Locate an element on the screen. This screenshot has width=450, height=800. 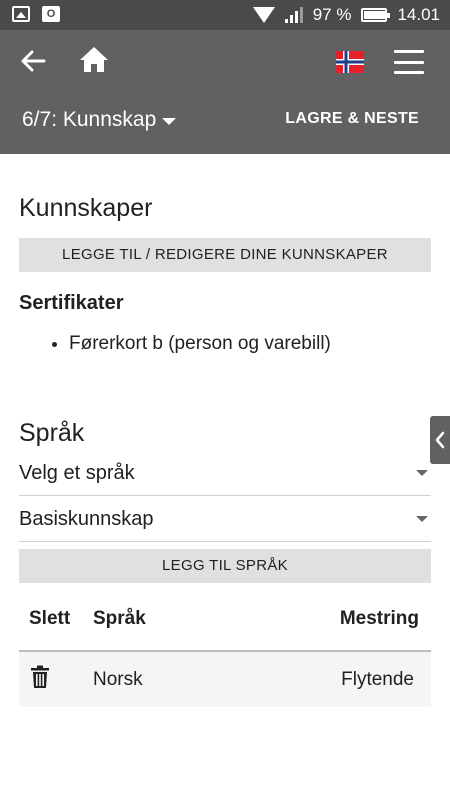
side-panel-toggle is located at coordinates (440, 440).